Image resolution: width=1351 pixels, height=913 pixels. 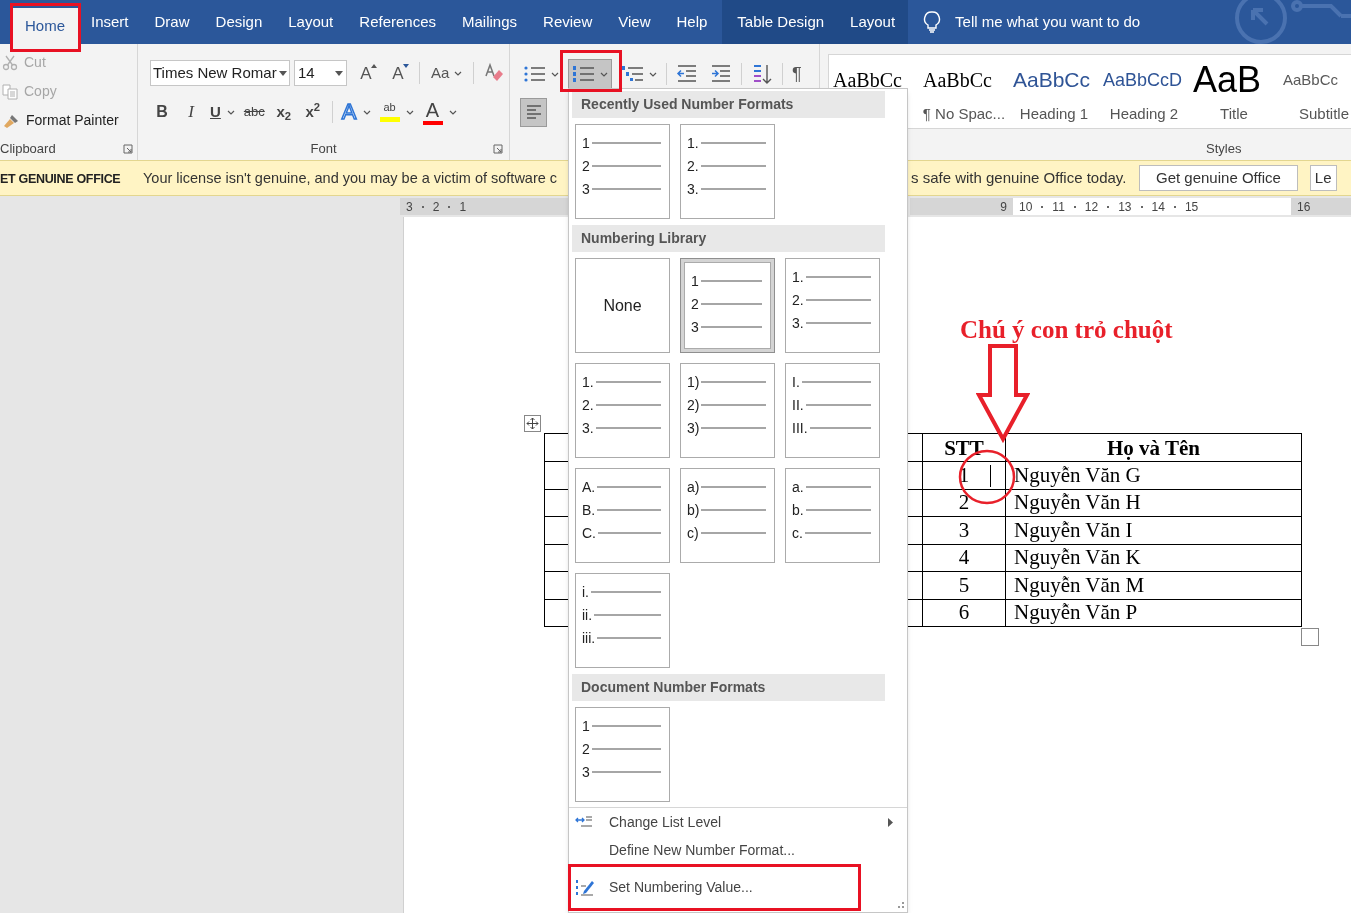 What do you see at coordinates (964, 503) in the screenshot?
I see `table-cell: 2` at bounding box center [964, 503].